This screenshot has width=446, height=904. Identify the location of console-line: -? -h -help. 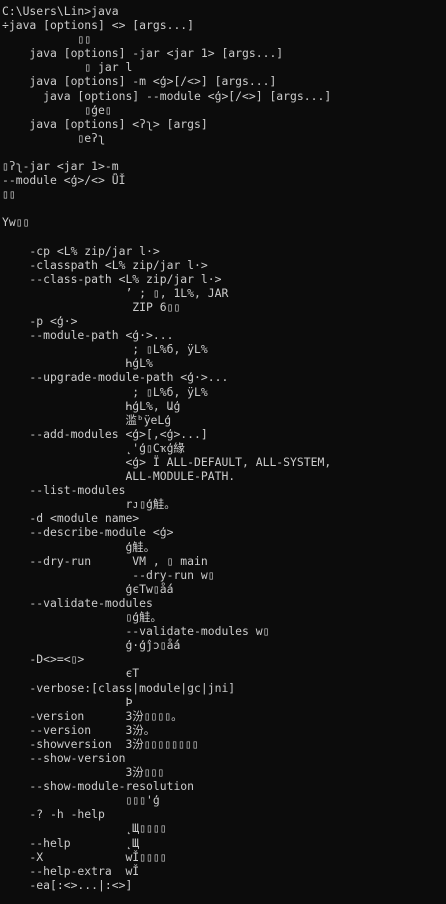
(53, 814).